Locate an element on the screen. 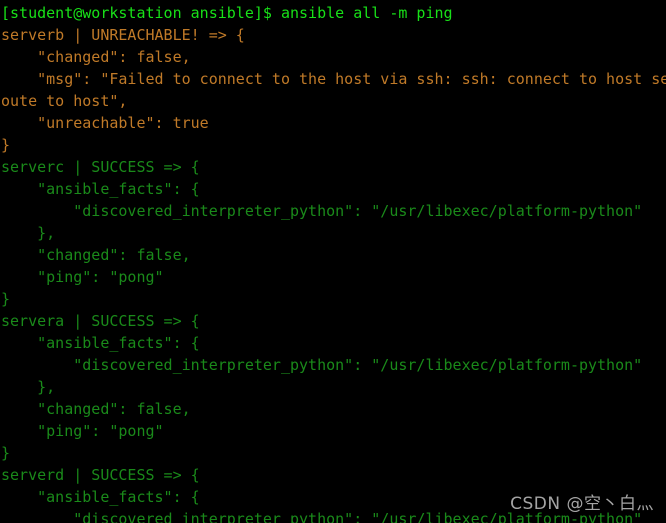 Image resolution: width=666 pixels, height=523 pixels. terminal-output-line: servera | SUCCESS => { is located at coordinates (100, 321).